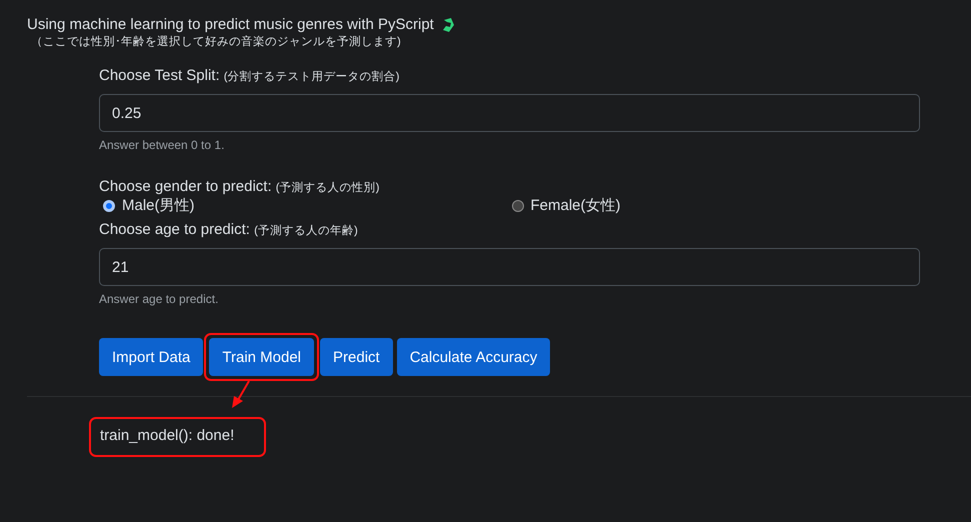  Describe the element at coordinates (509, 267) in the screenshot. I see `input-field: 21` at that location.